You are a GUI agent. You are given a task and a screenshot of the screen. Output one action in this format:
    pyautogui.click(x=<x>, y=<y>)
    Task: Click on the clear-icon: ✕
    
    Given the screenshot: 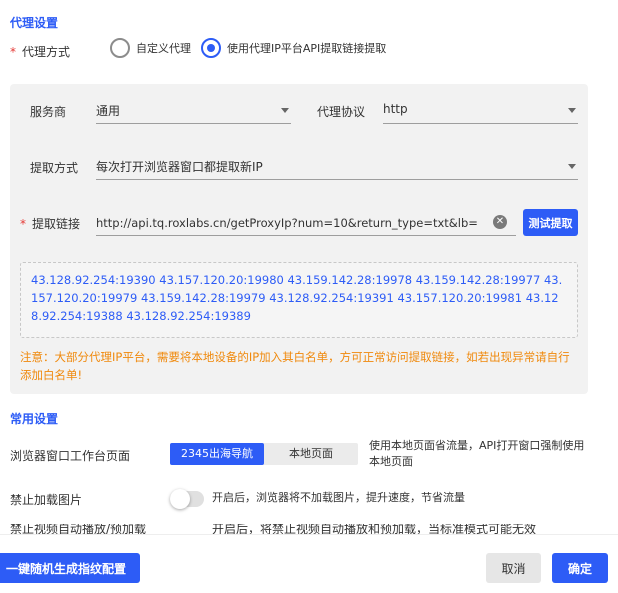 What is the action you would take?
    pyautogui.click(x=500, y=222)
    